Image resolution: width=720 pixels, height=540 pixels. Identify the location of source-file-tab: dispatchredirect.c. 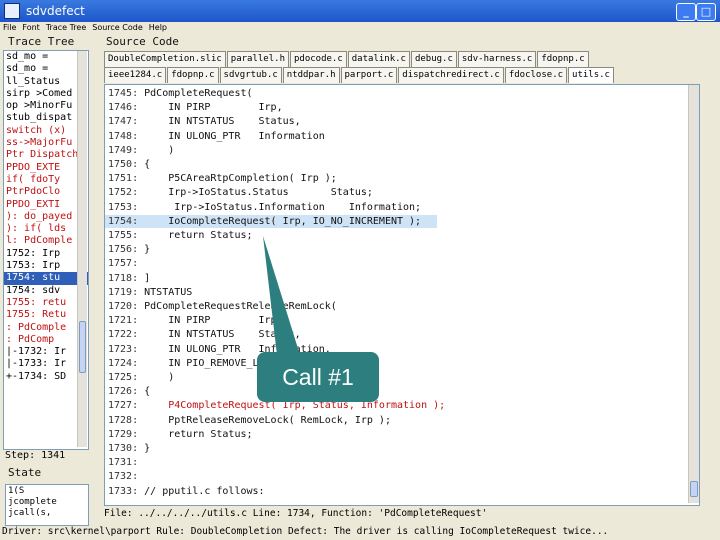
(451, 75).